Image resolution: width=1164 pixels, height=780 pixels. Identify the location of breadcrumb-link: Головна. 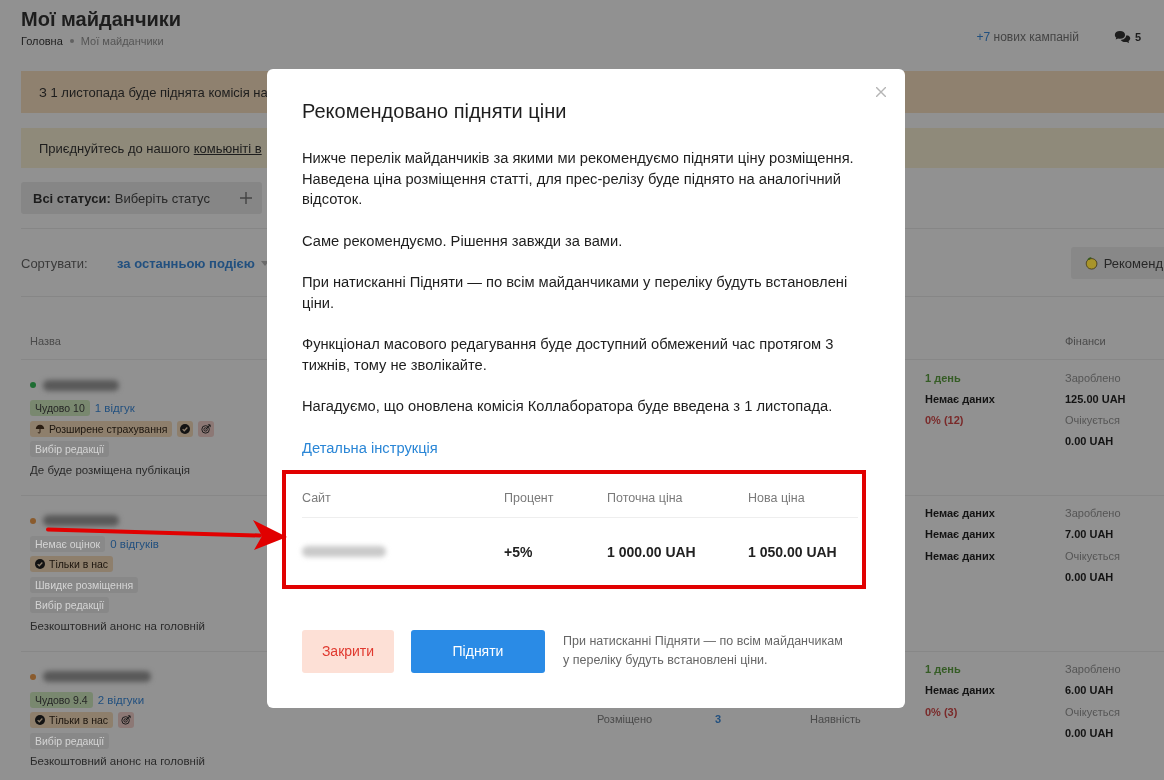
(42, 41).